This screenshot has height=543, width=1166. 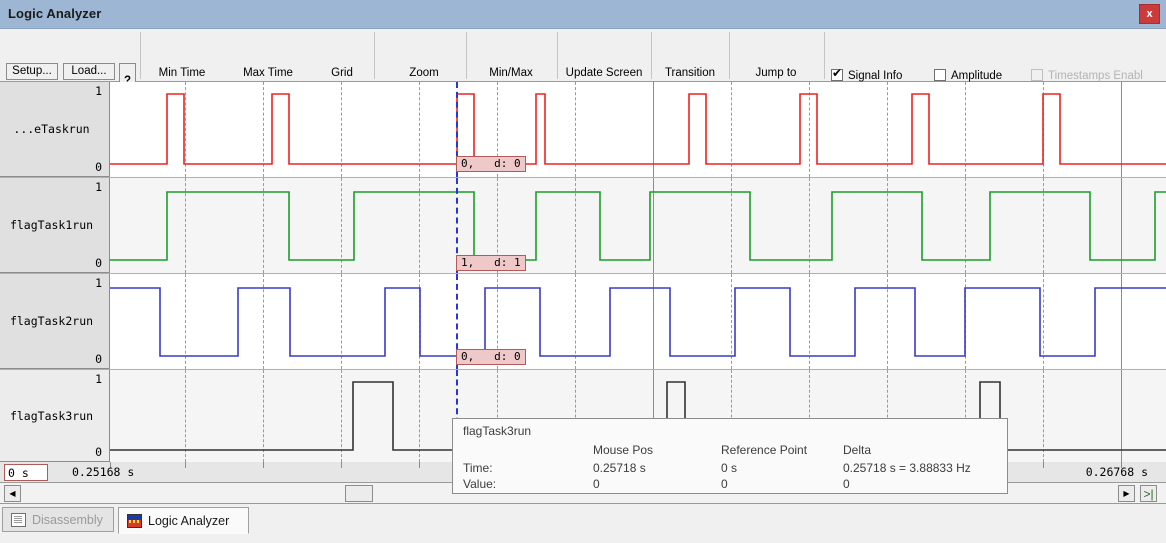 What do you see at coordinates (750, 493) in the screenshot?
I see `tooltip-pc-reference: 0x800019c` at bounding box center [750, 493].